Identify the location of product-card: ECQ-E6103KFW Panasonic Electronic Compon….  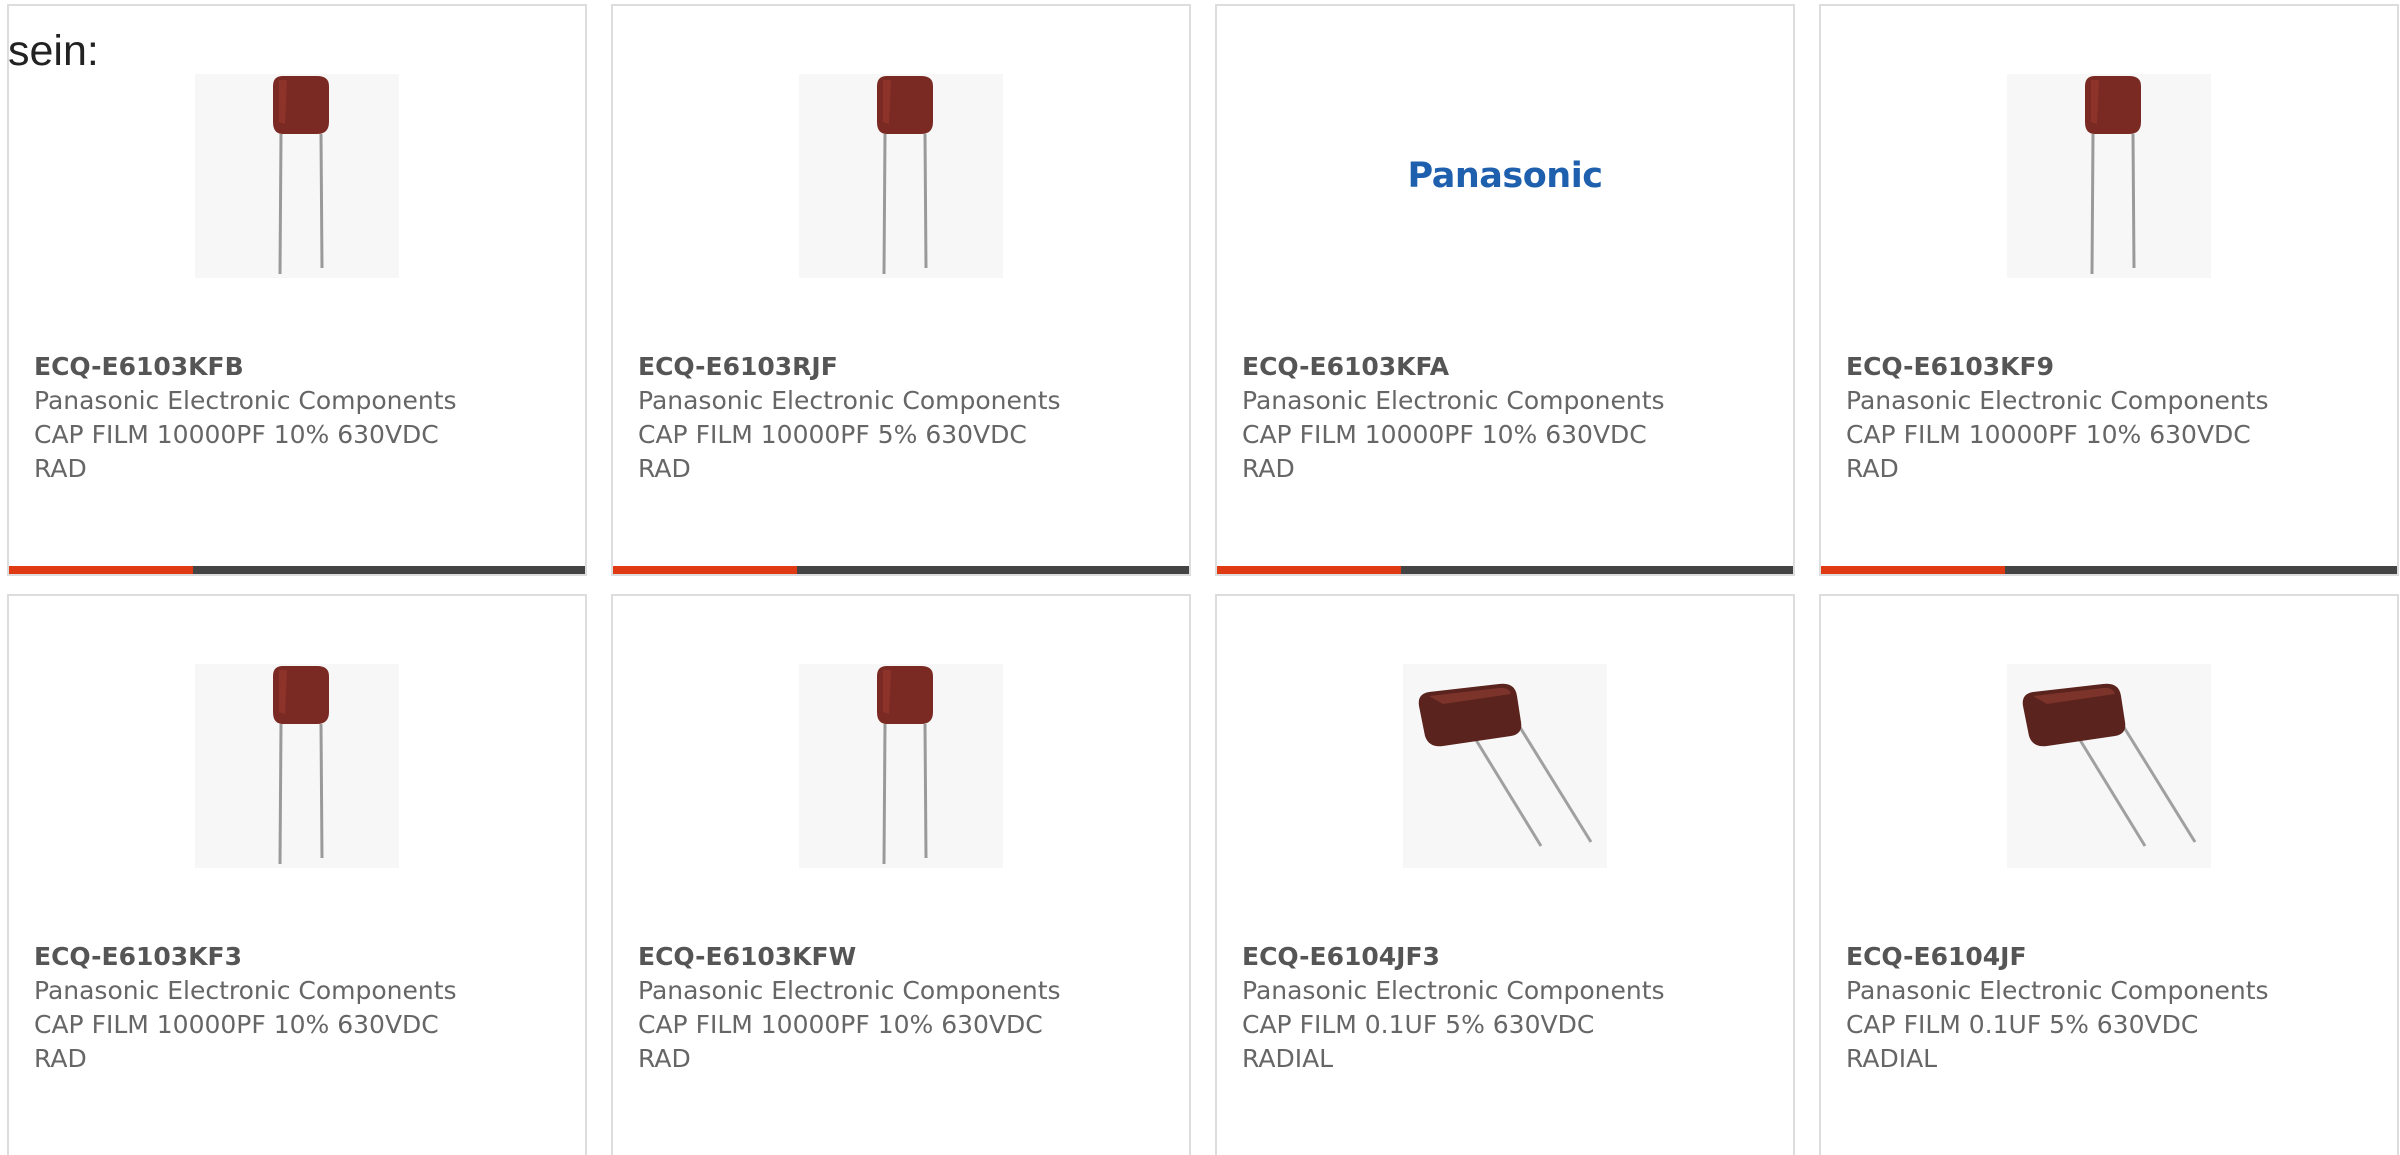
(901, 874).